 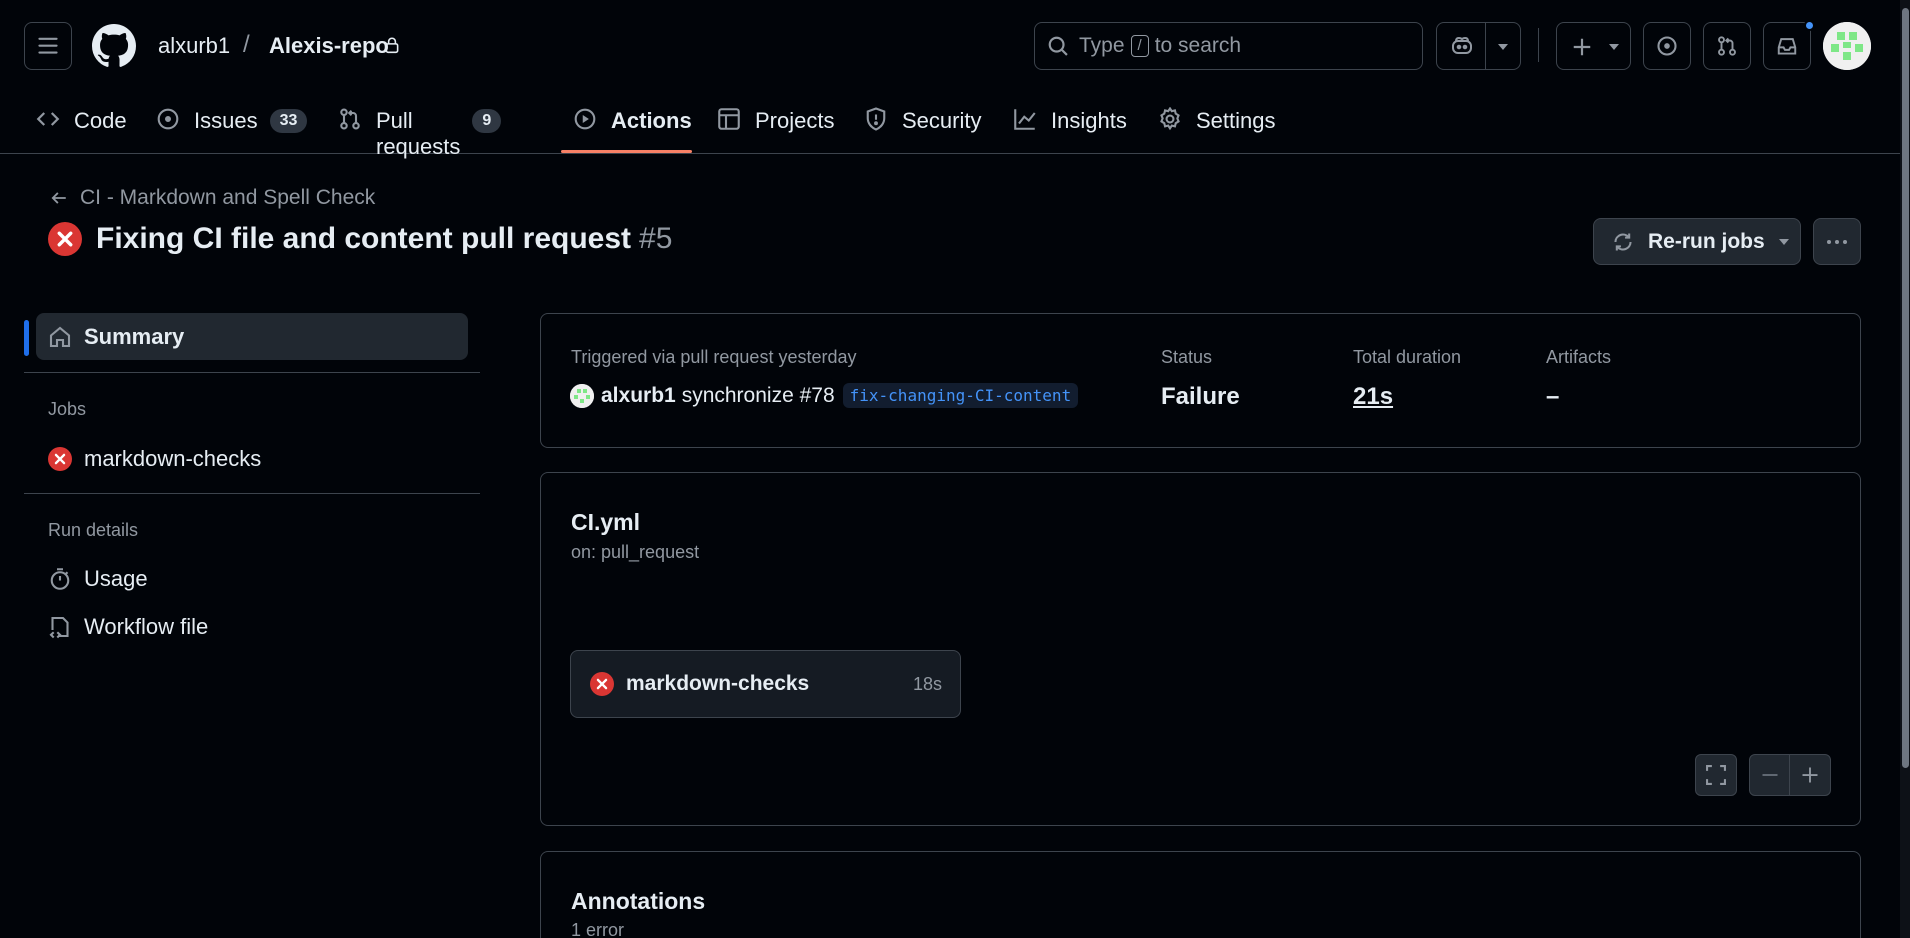 I want to click on tab-code: Code, so click(x=81, y=126).